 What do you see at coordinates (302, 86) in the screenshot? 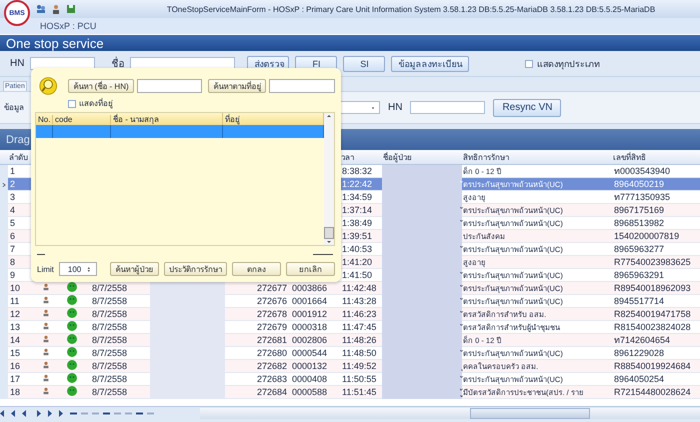
I see `address-field` at bounding box center [302, 86].